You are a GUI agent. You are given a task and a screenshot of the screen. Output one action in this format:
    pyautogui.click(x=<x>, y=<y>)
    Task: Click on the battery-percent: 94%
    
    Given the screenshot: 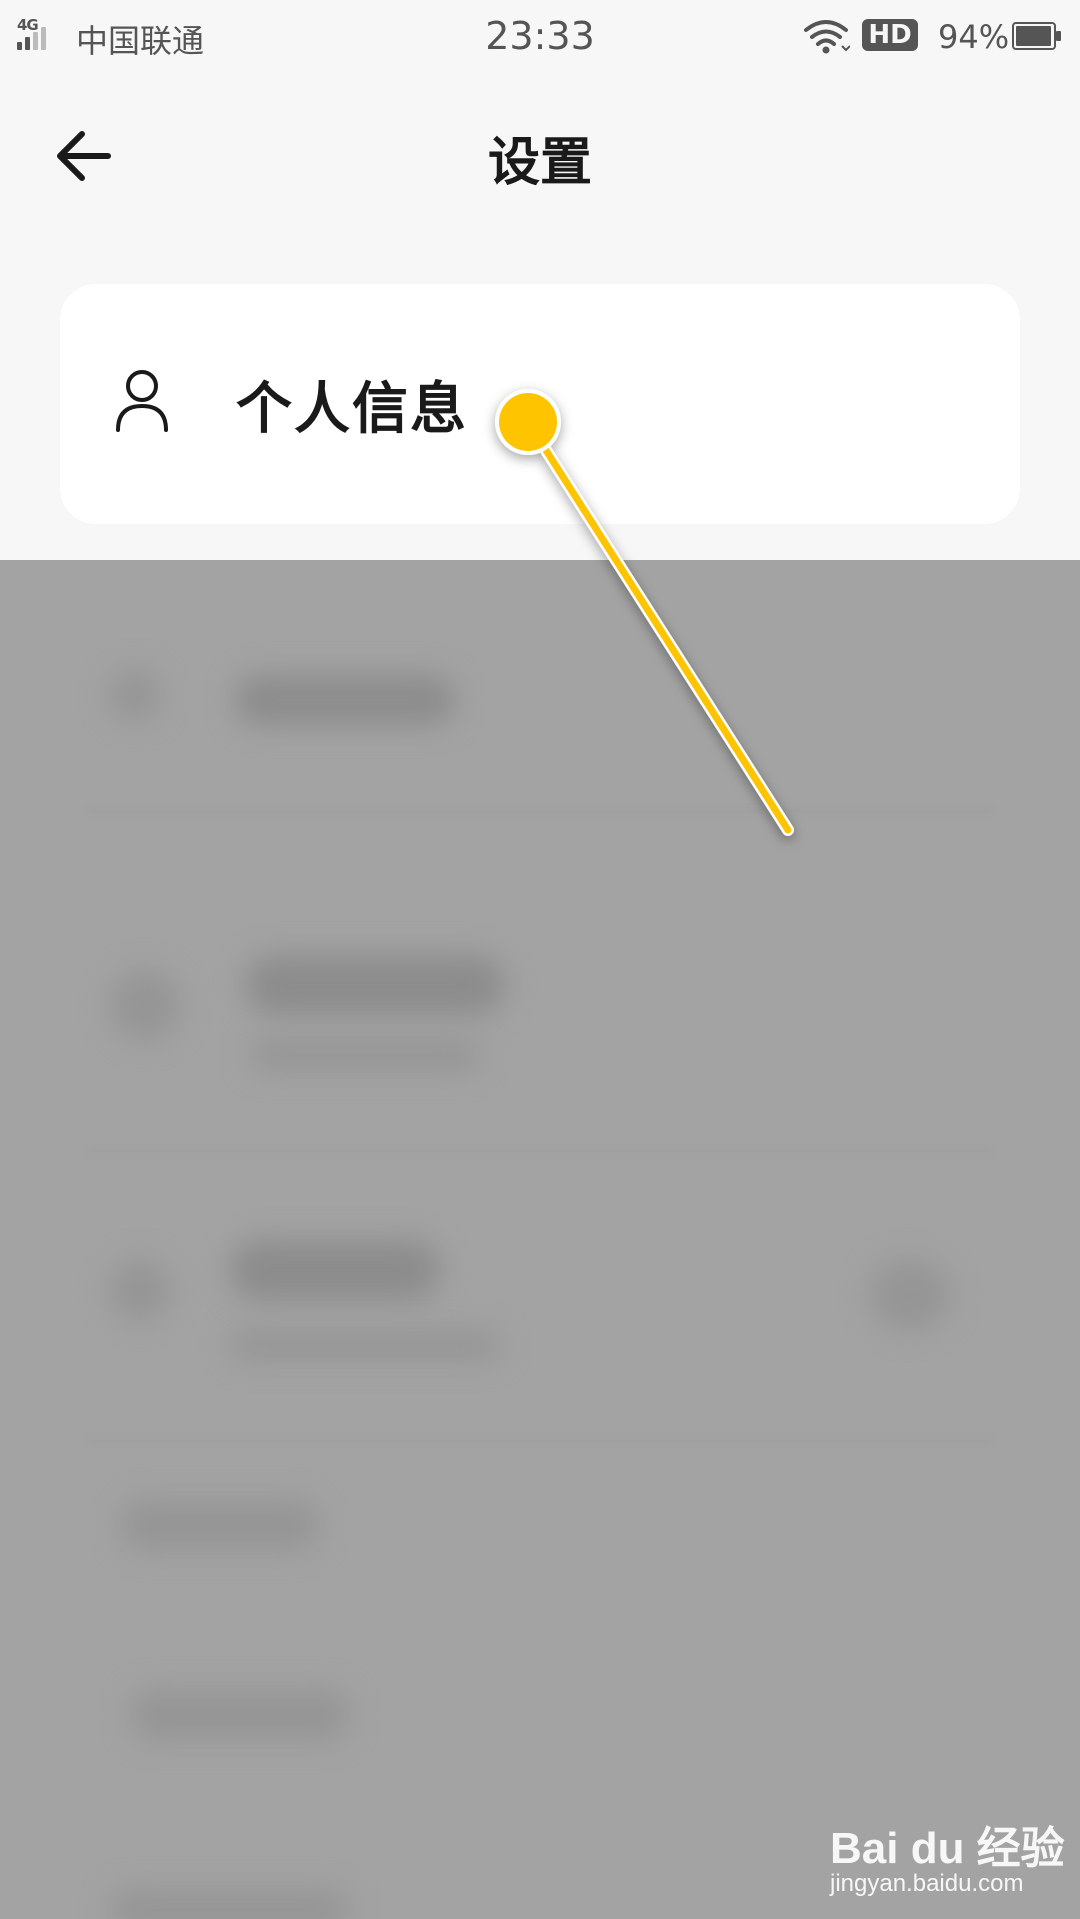 What is the action you would take?
    pyautogui.click(x=974, y=37)
    